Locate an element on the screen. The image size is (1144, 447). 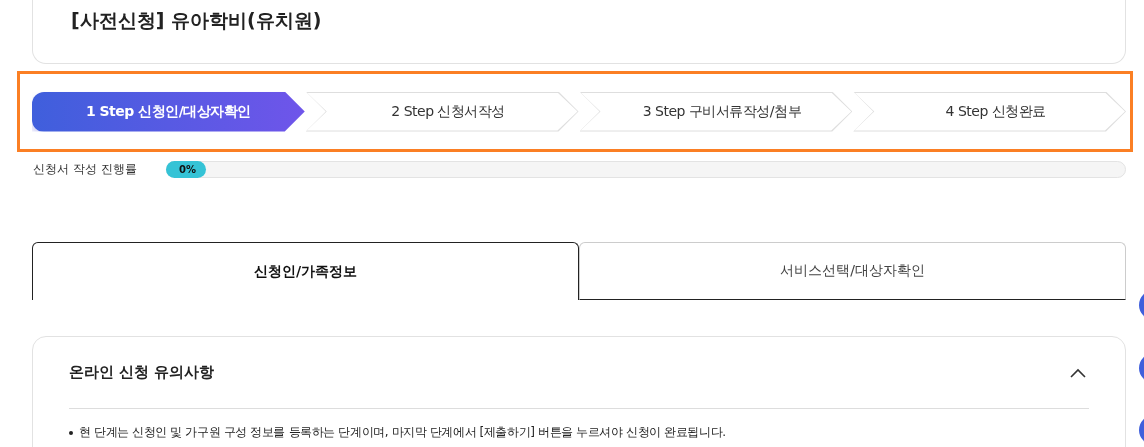
tab: 서비스선택/대상자확인 is located at coordinates (852, 271).